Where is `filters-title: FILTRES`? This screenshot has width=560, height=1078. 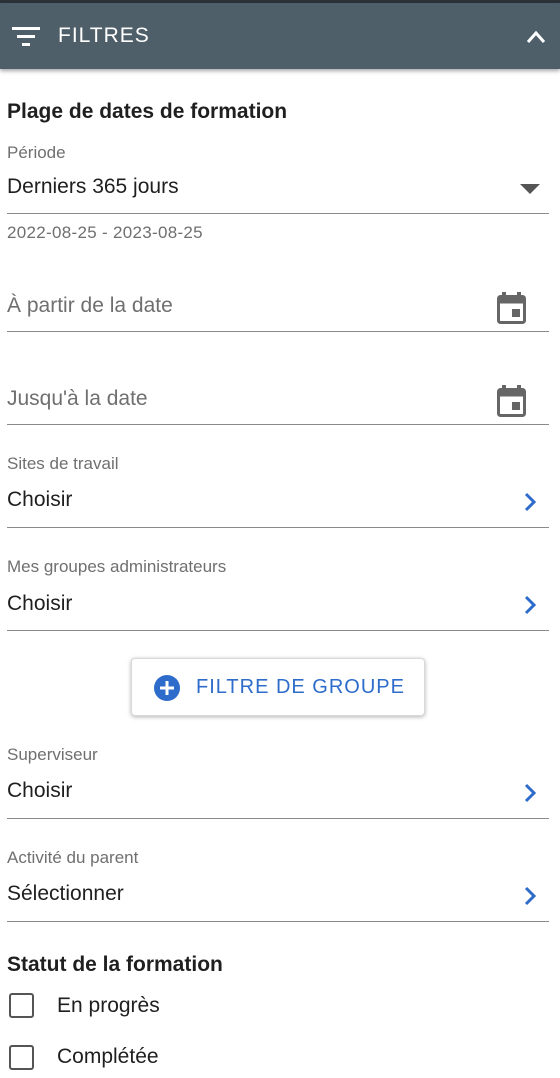
filters-title: FILTRES is located at coordinates (104, 35).